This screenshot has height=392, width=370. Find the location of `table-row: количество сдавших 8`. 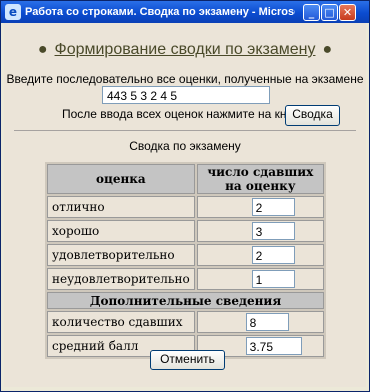

table-row: количество сдавших 8 is located at coordinates (185, 322).